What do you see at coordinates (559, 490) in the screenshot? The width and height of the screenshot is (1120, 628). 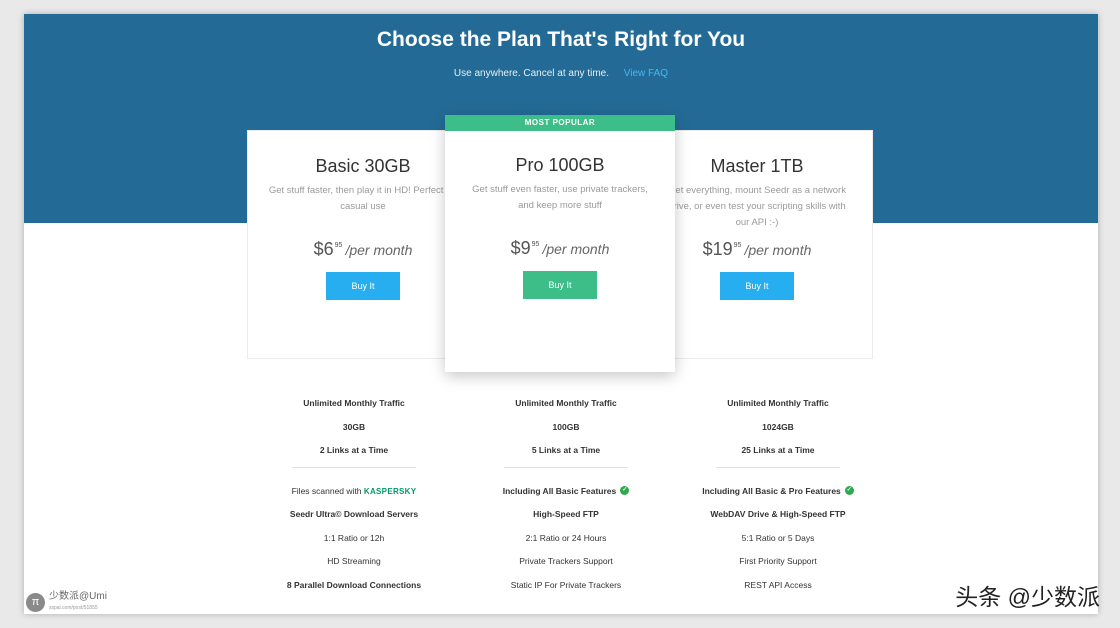 I see `feature-text: Including All Basic Features` at bounding box center [559, 490].